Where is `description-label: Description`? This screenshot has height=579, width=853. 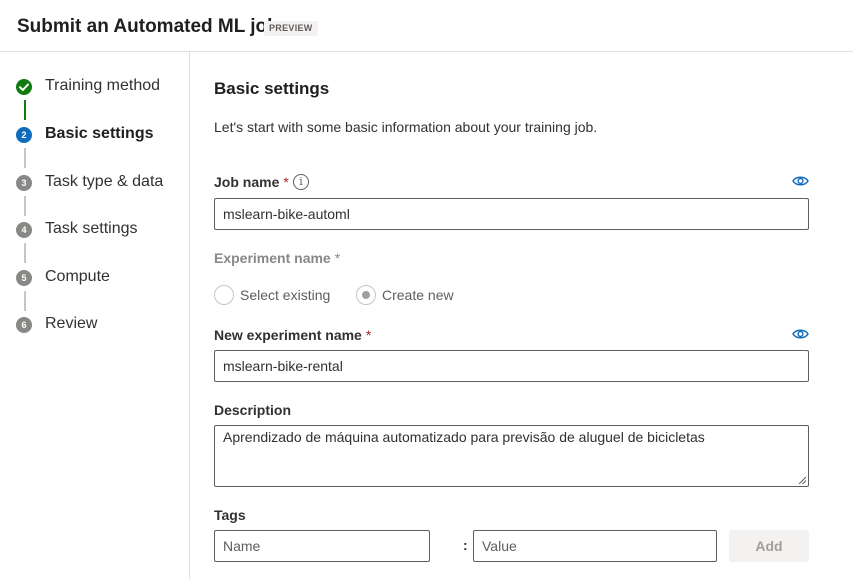 description-label: Description is located at coordinates (253, 410).